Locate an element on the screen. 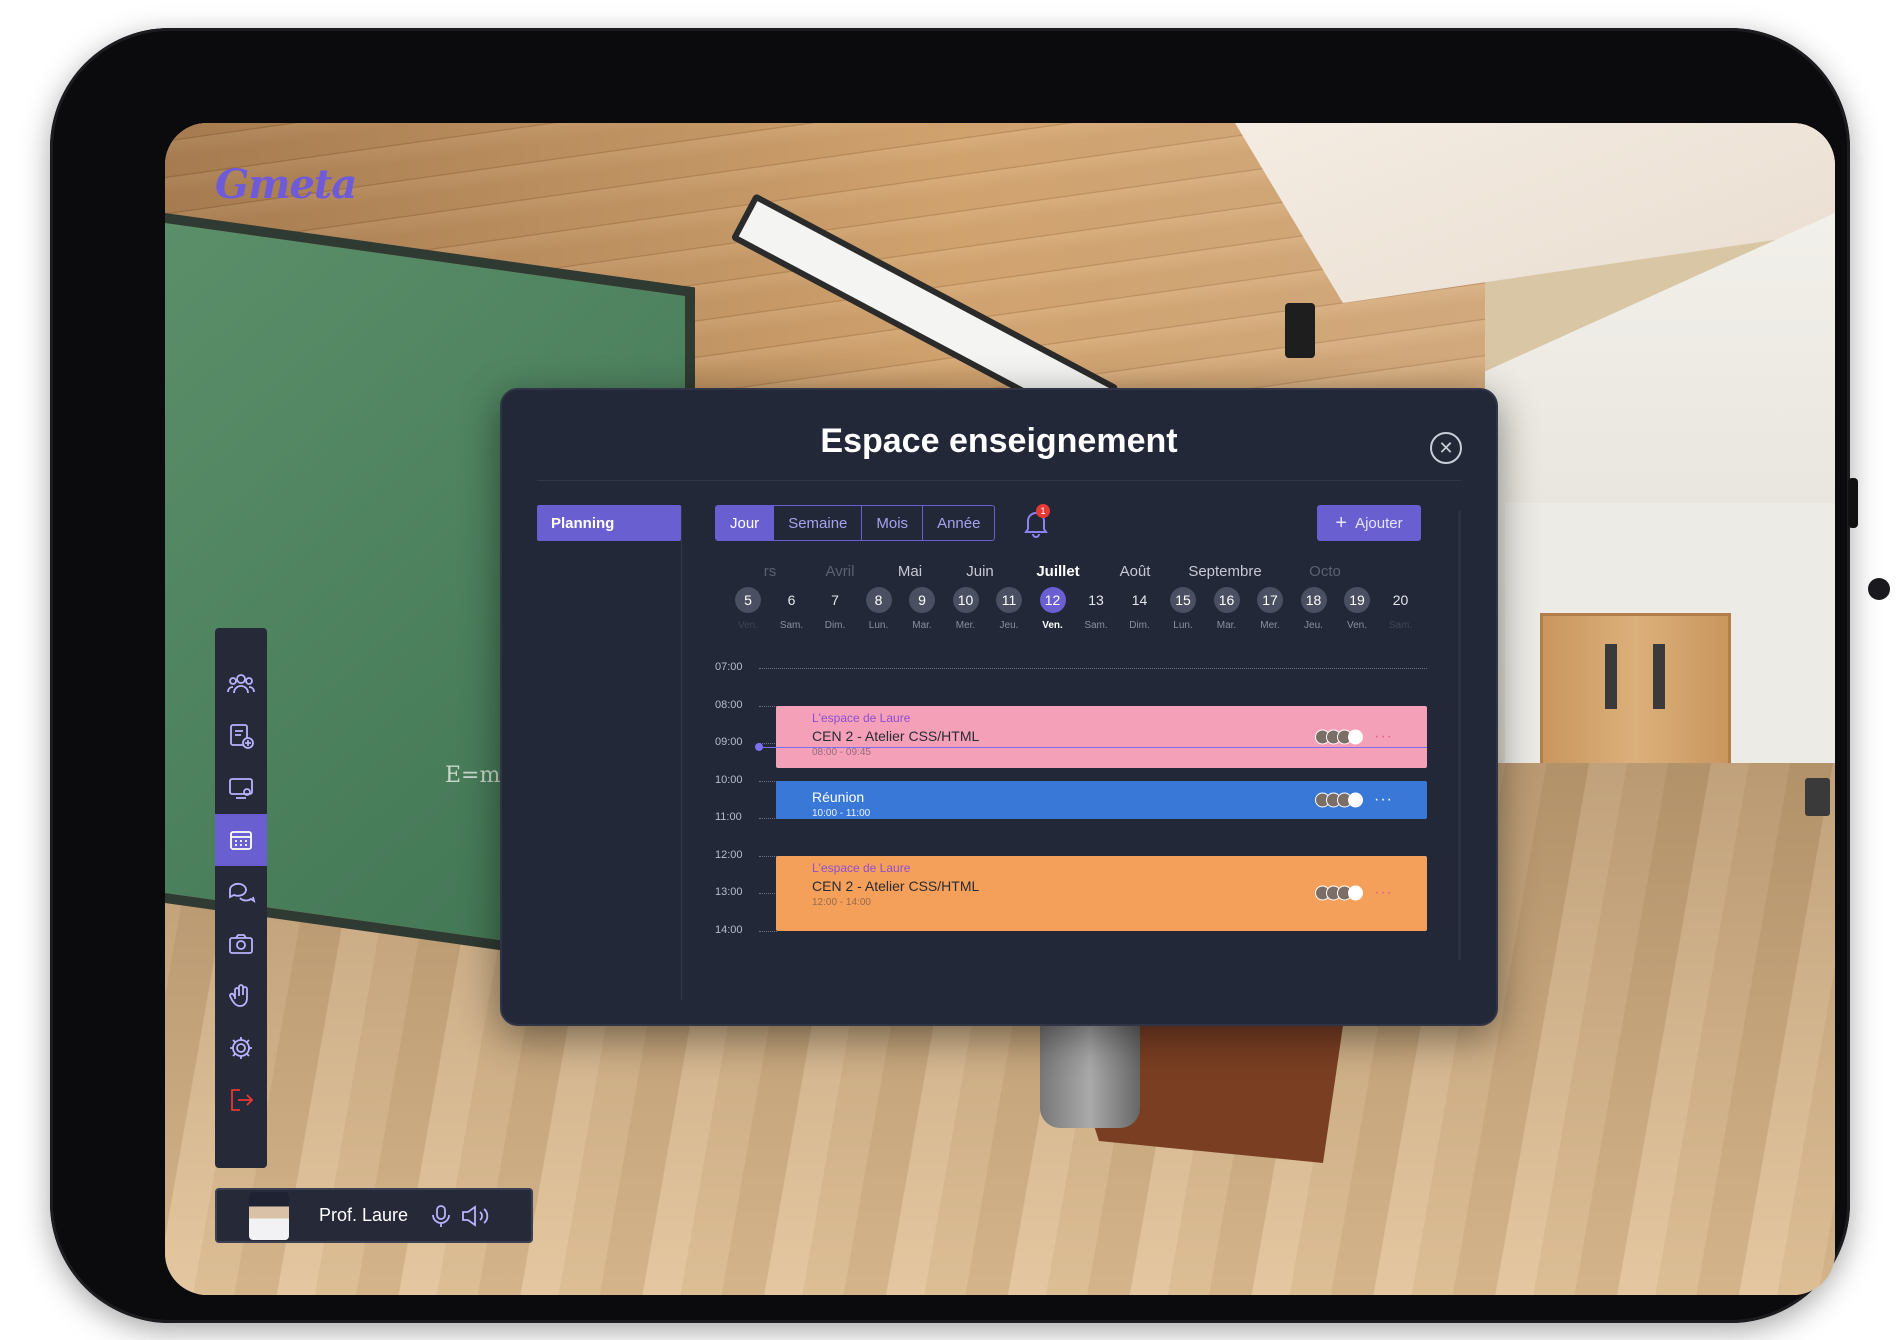 This screenshot has height=1340, width=1900. day-12: 12 Ven. is located at coordinates (1053, 609).